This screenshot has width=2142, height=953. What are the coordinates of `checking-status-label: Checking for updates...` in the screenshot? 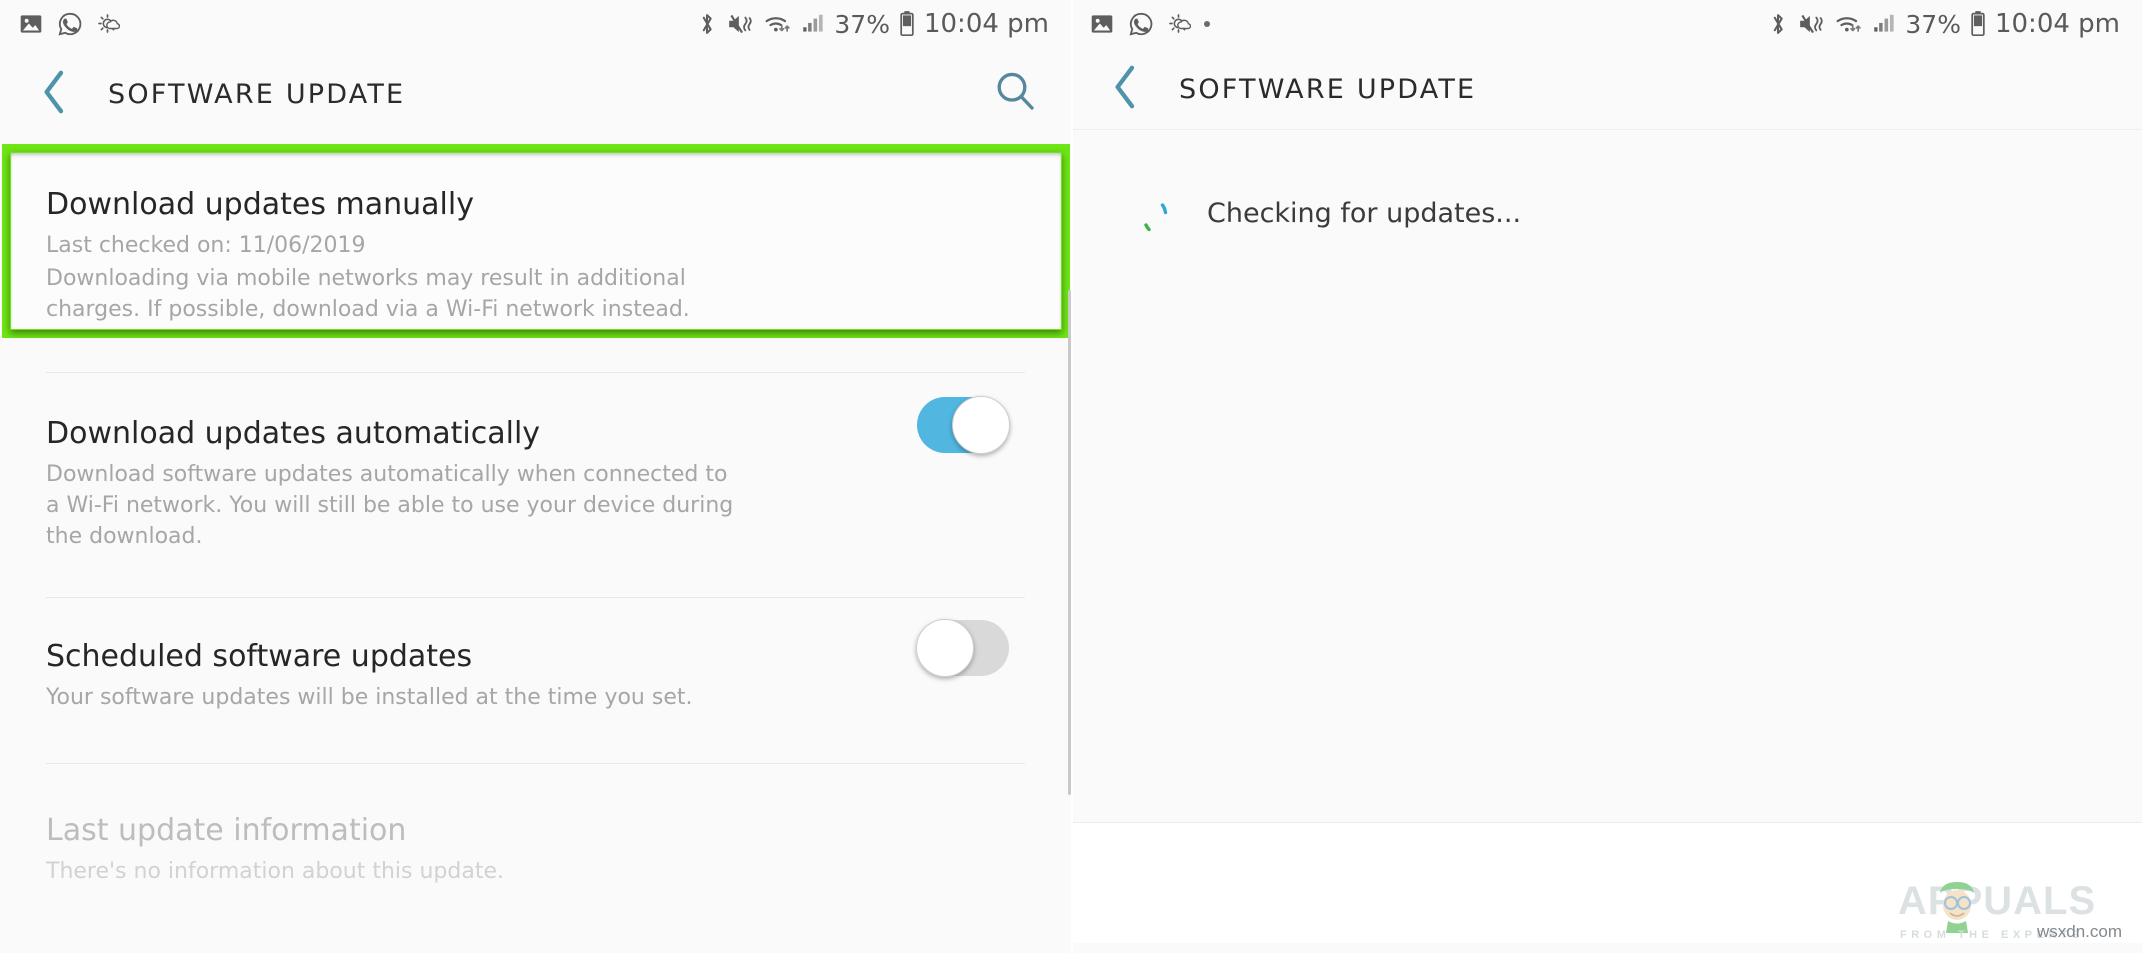 It's located at (1364, 213).